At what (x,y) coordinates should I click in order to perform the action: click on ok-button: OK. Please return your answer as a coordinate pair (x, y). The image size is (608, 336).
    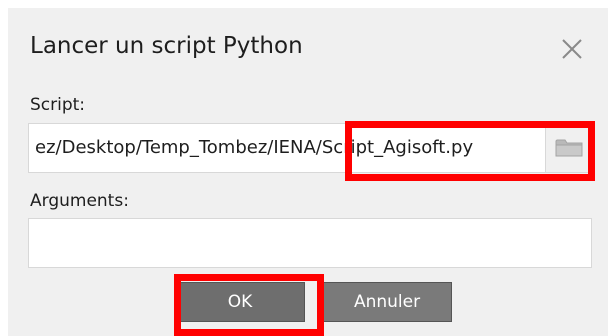
    Looking at the image, I should click on (240, 302).